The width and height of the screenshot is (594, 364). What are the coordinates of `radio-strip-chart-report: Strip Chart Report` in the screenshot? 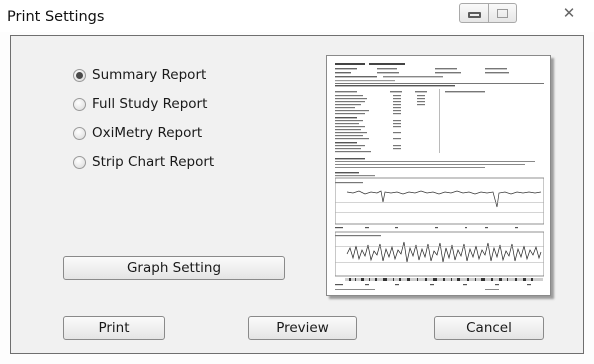 It's located at (143, 162).